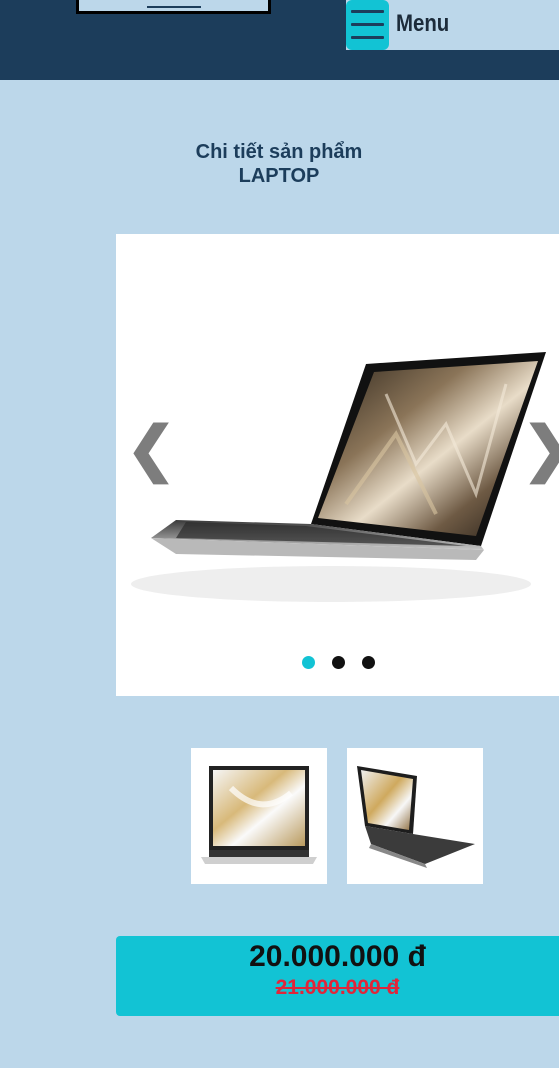  Describe the element at coordinates (337, 956) in the screenshot. I see `current-price: 20.000.000 đ` at that location.